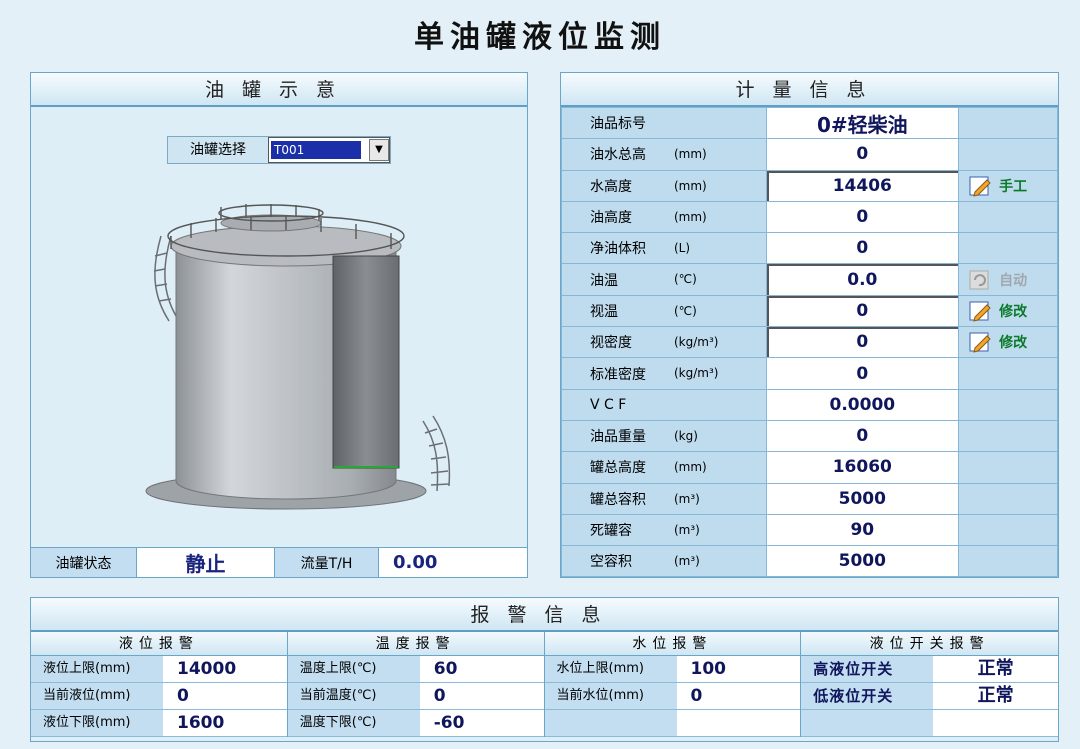 The width and height of the screenshot is (1080, 749). I want to click on measure-name: 罐总高度, so click(618, 468).